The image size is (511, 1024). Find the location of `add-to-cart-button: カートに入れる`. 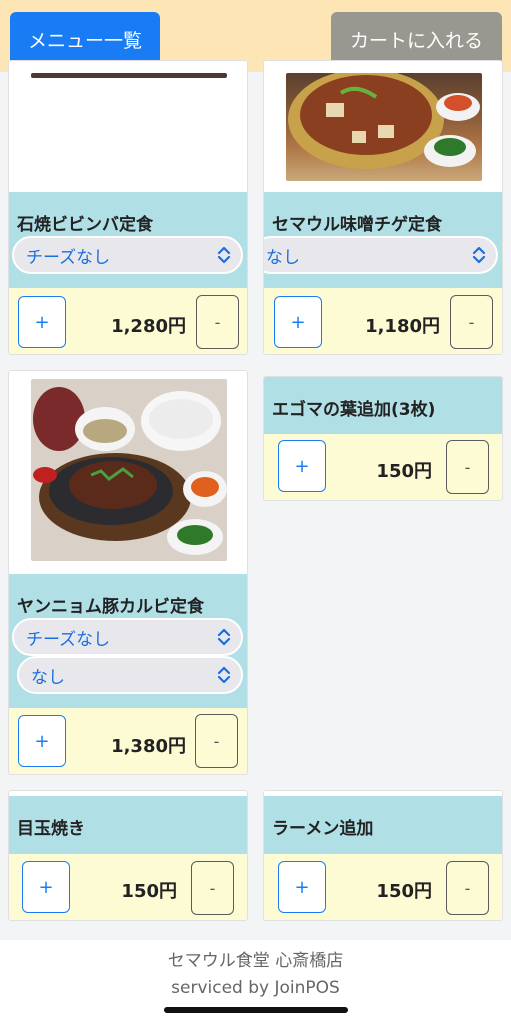

add-to-cart-button: カートに入れる is located at coordinates (416, 39).